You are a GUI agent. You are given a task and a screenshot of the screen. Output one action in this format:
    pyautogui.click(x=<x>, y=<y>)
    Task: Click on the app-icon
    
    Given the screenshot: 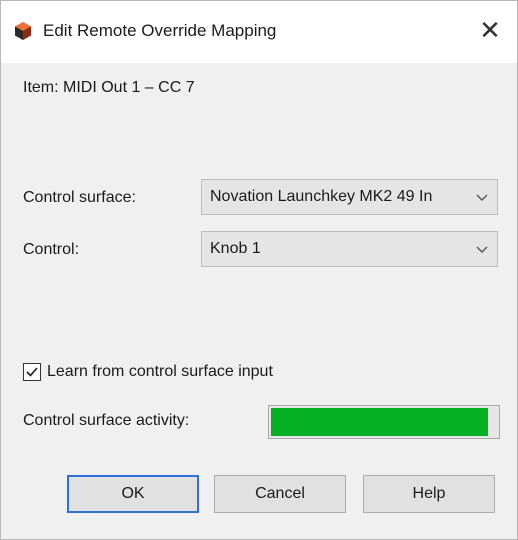 What is the action you would take?
    pyautogui.click(x=23, y=31)
    